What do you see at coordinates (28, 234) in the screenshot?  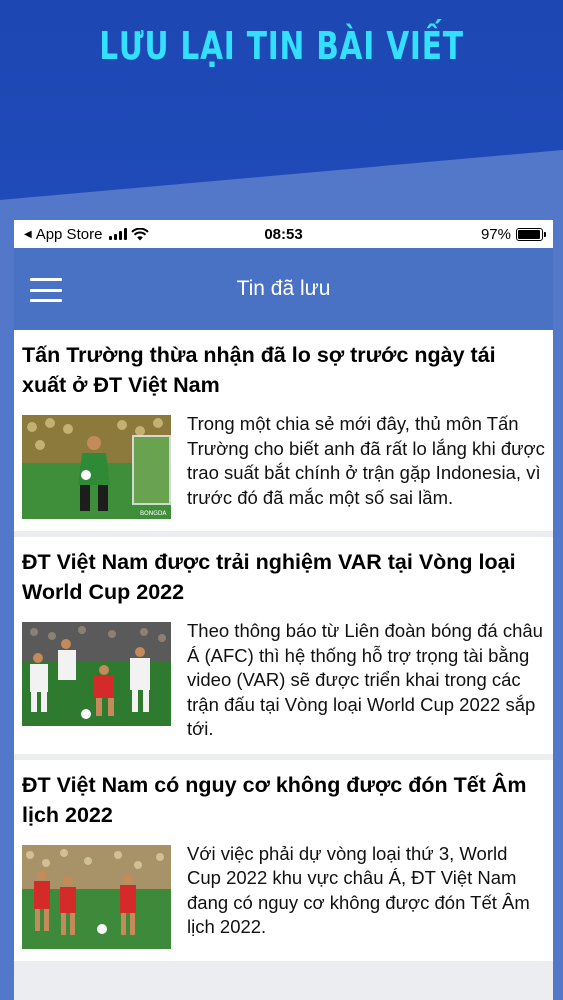 I see `back-arrow-icon: ◀` at bounding box center [28, 234].